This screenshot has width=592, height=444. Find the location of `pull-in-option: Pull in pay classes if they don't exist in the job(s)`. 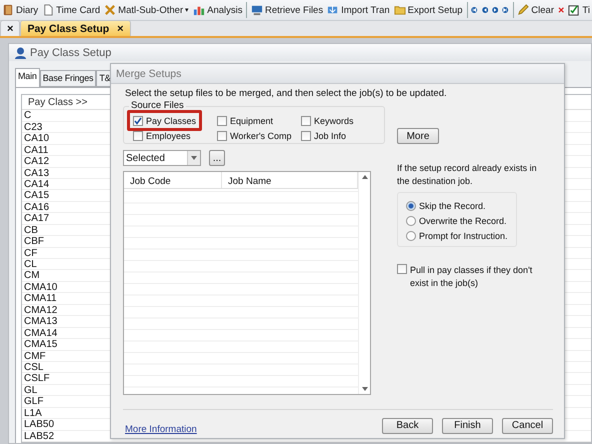

pull-in-option: Pull in pay classes if they don't exist in the job(s) is located at coordinates (472, 277).